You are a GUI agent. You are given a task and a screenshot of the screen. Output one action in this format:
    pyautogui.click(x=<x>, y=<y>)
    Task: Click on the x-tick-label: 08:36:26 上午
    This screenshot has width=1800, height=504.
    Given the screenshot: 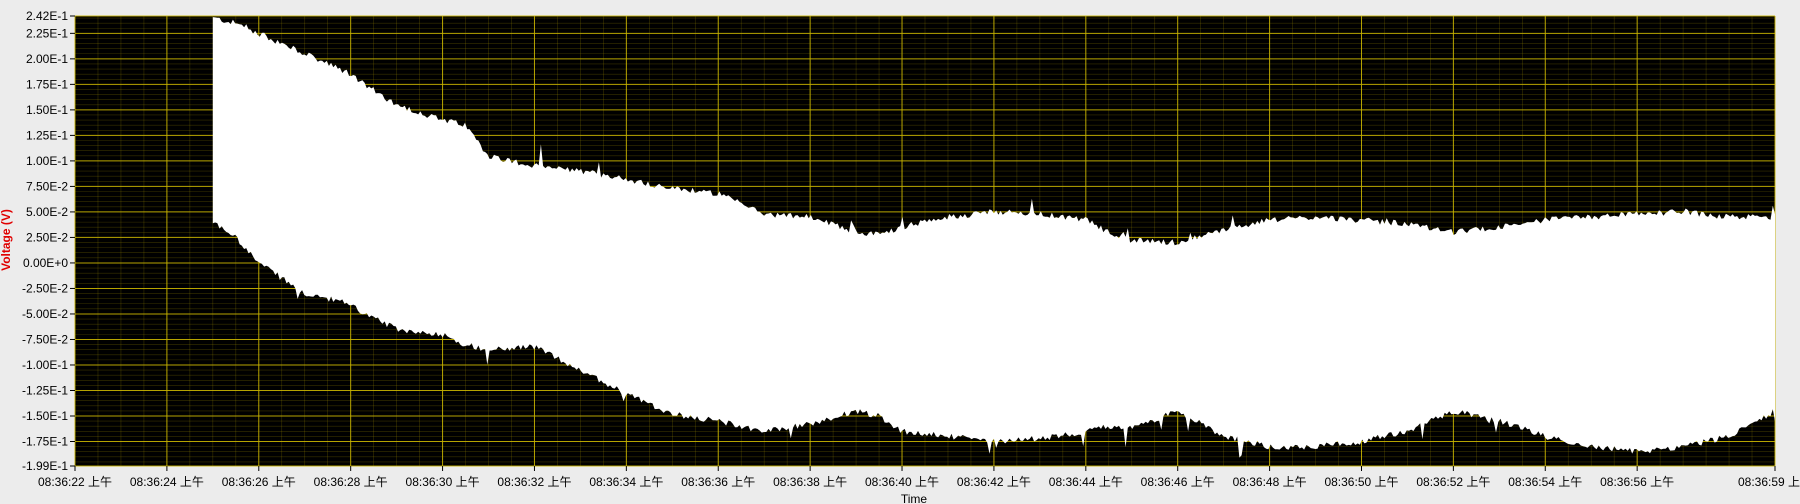 What is the action you would take?
    pyautogui.click(x=259, y=482)
    